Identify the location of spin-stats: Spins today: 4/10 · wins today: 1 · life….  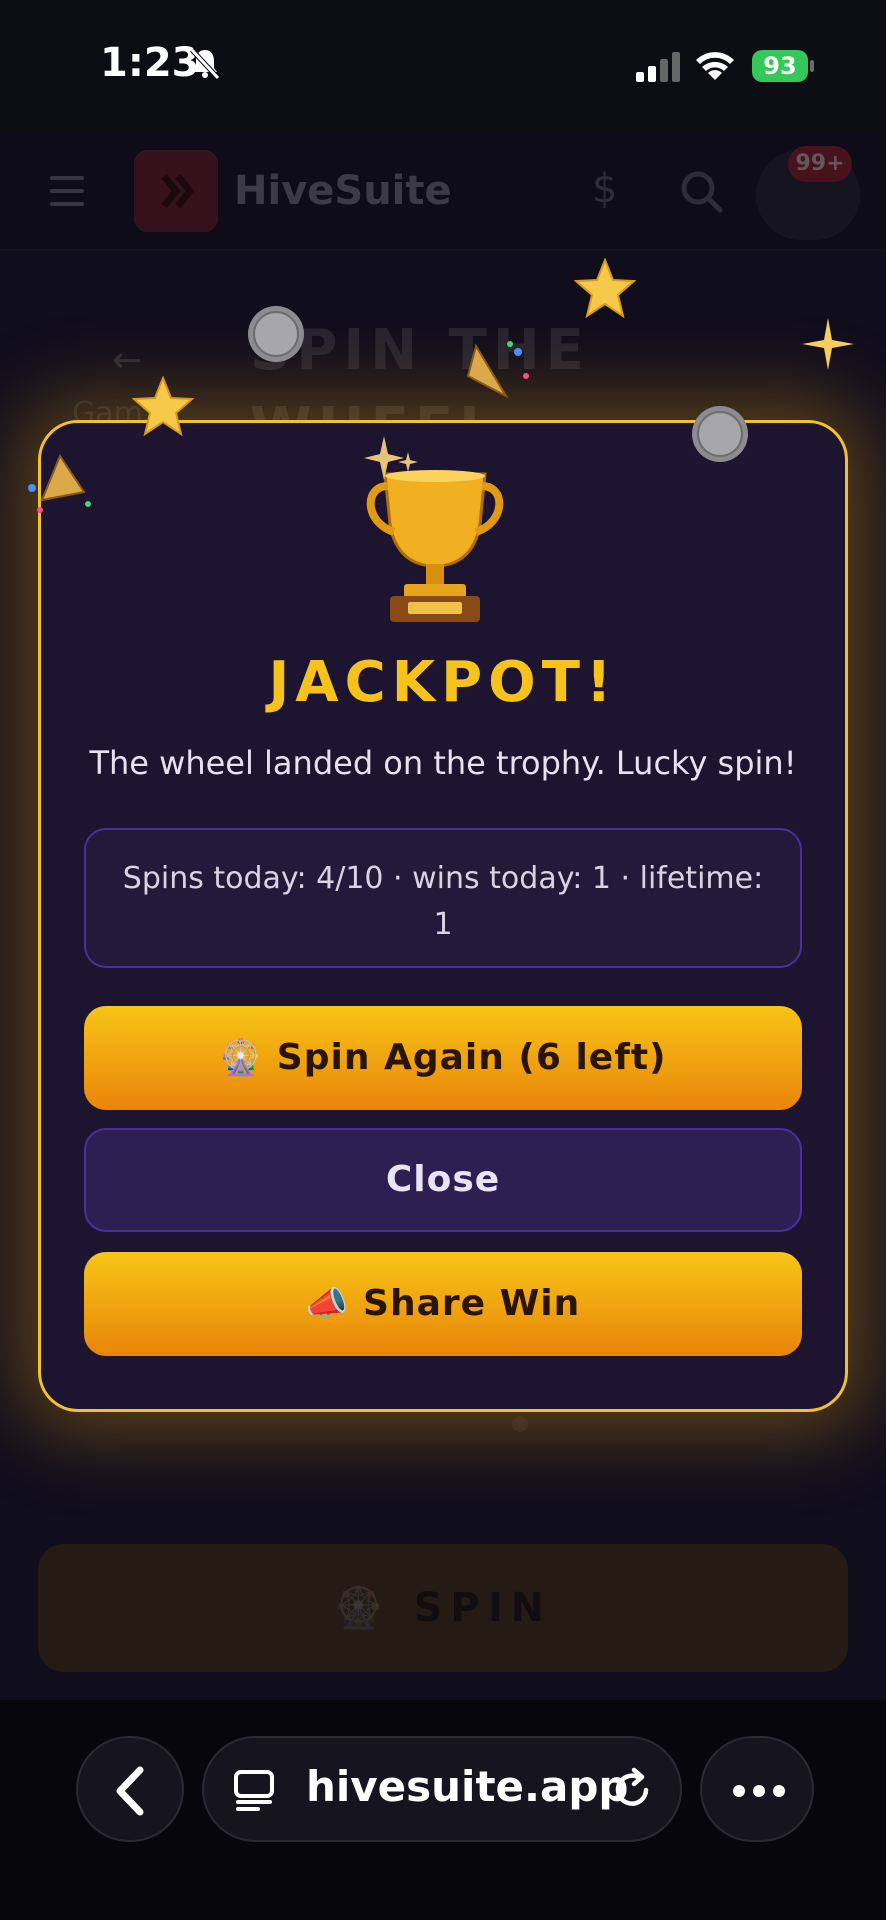
(443, 898).